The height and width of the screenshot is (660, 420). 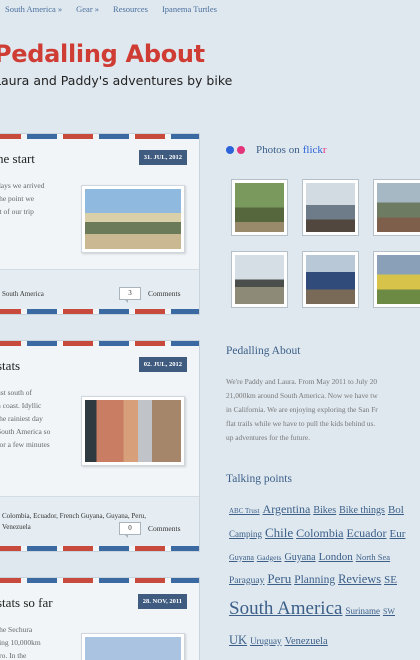 What do you see at coordinates (99, 603) in the screenshot?
I see `post-header: stats so far 28. NOV, 2011` at bounding box center [99, 603].